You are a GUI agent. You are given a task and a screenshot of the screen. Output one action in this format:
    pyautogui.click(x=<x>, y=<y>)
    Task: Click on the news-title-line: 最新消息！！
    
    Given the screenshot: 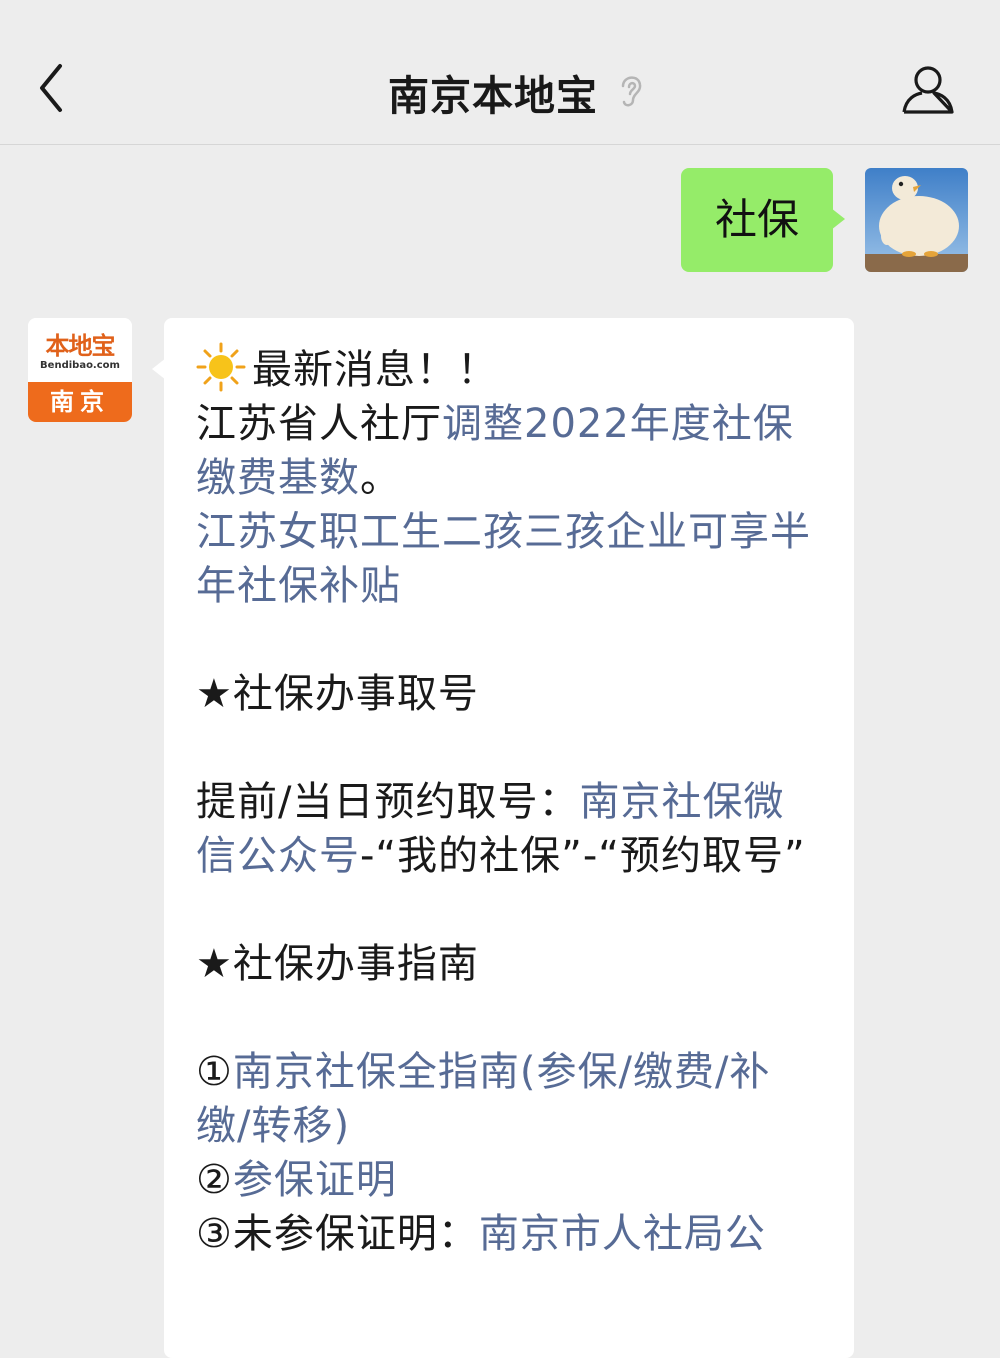 What is the action you would take?
    pyautogui.click(x=510, y=369)
    